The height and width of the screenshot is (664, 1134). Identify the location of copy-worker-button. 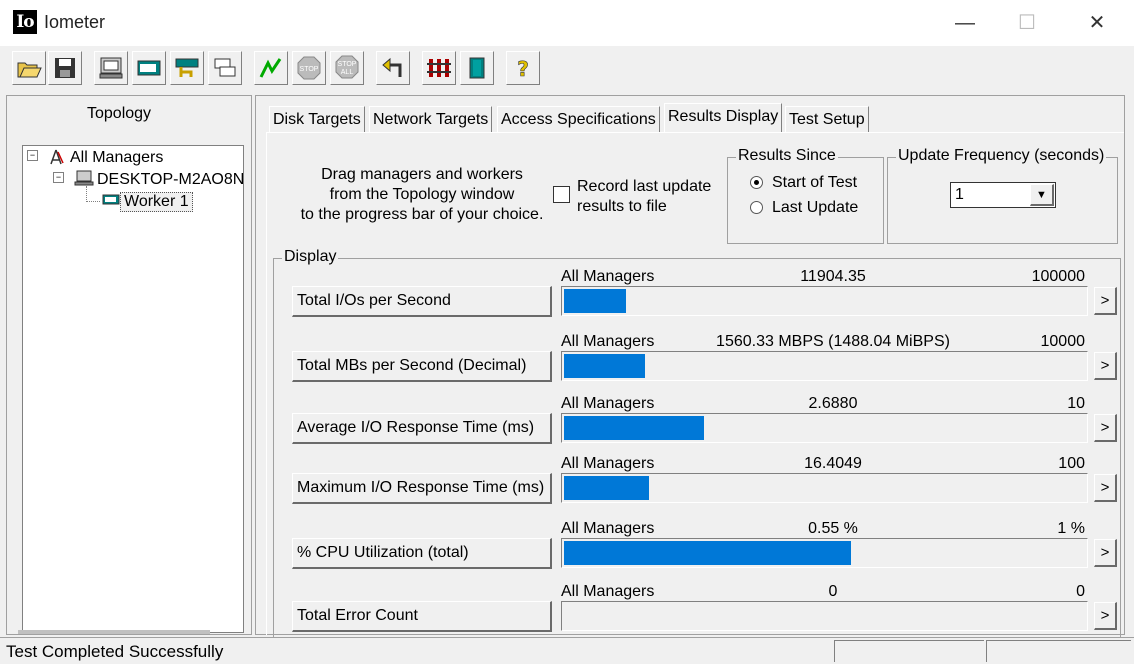
(225, 68).